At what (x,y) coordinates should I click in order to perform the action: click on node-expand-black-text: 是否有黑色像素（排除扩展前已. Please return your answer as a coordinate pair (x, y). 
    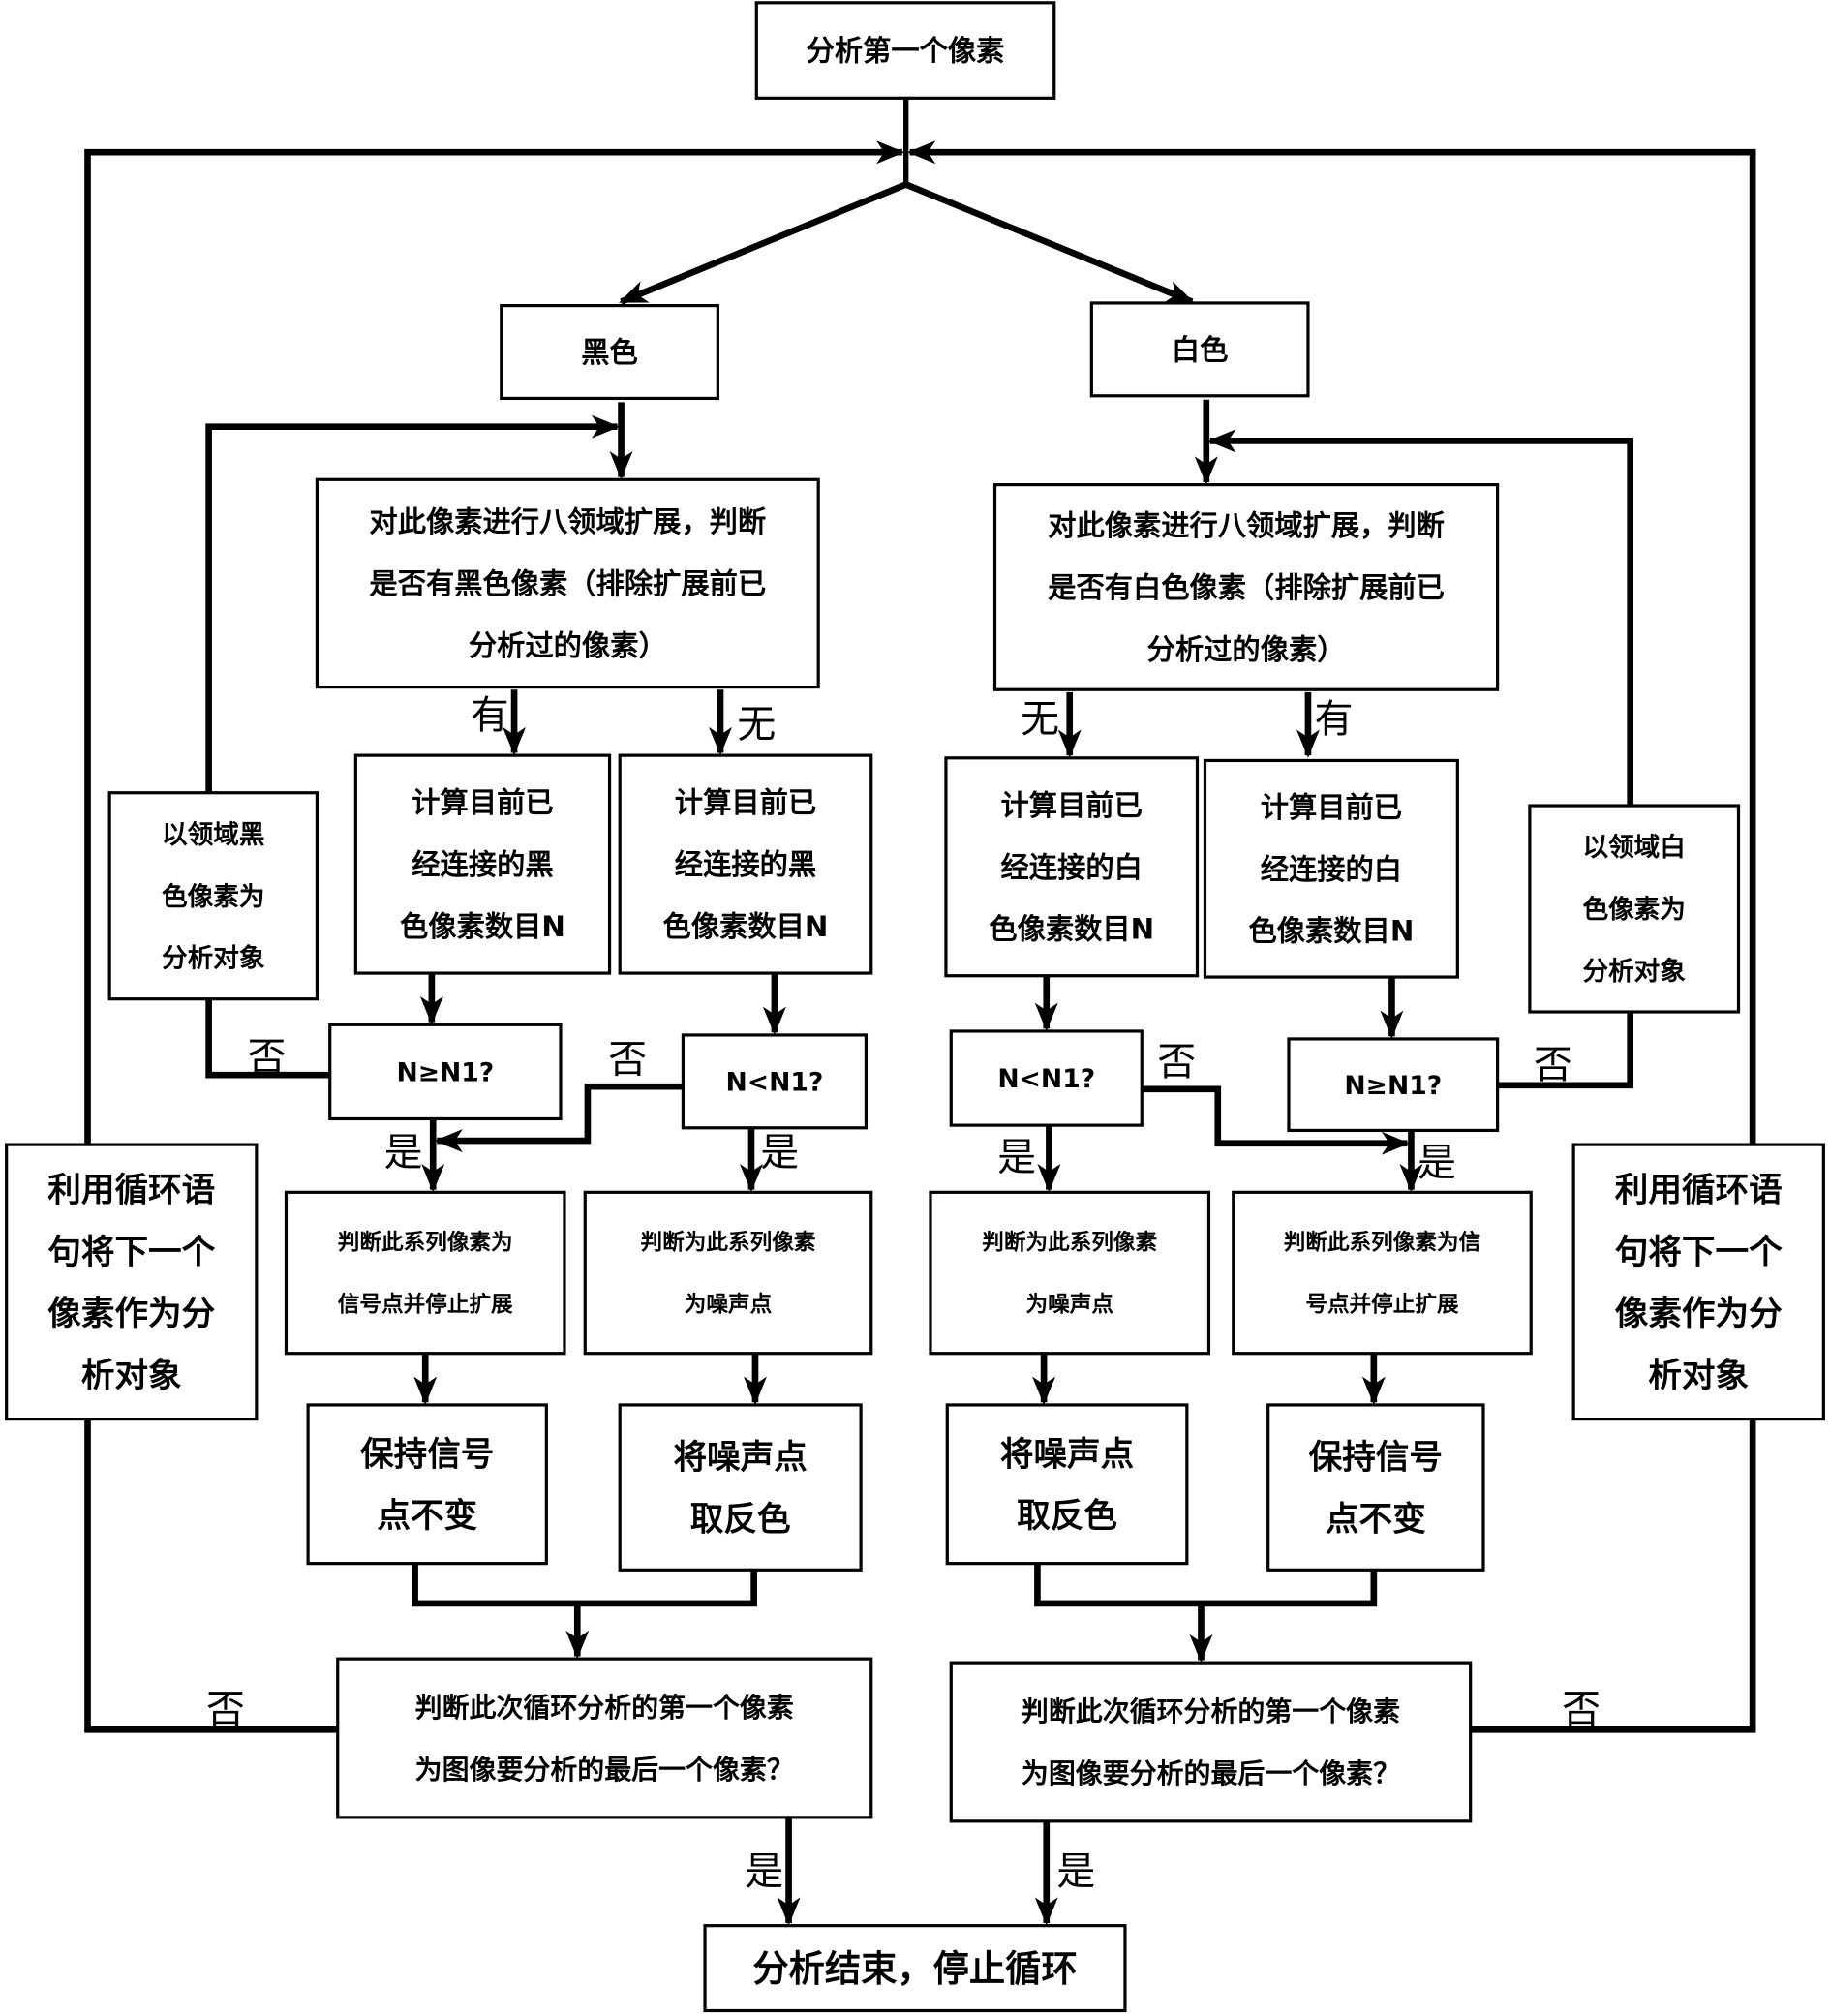
    Looking at the image, I should click on (567, 584).